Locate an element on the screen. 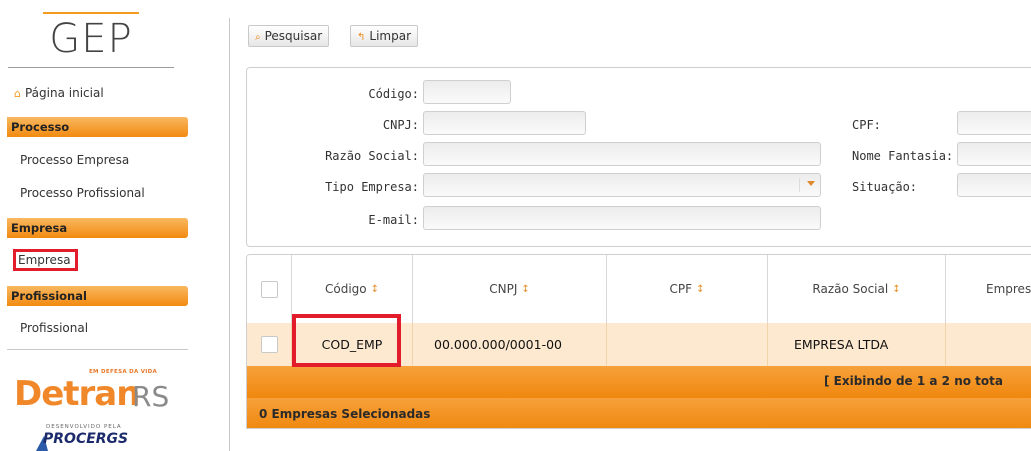 The width and height of the screenshot is (1031, 451). column-header-label: CPF is located at coordinates (681, 289).